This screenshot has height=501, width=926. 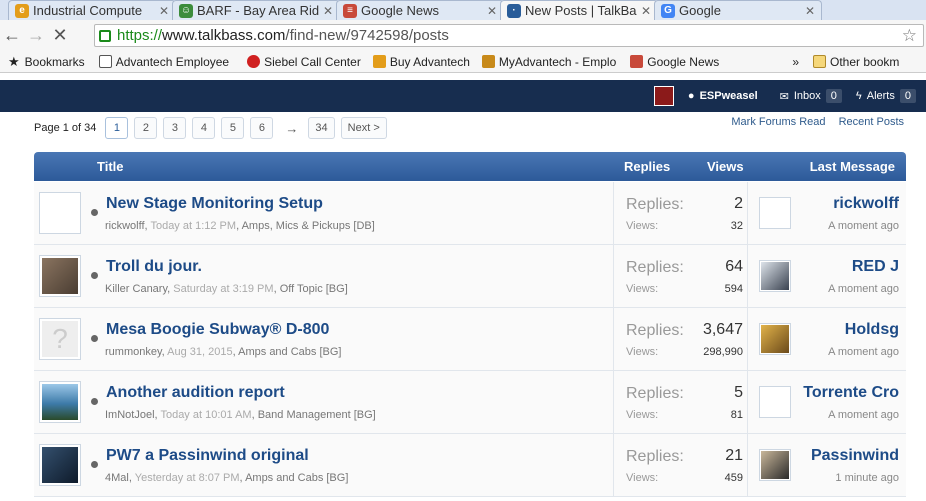 What do you see at coordinates (421, 62) in the screenshot?
I see `bookmark-buy-advantech: Buy Advantech` at bounding box center [421, 62].